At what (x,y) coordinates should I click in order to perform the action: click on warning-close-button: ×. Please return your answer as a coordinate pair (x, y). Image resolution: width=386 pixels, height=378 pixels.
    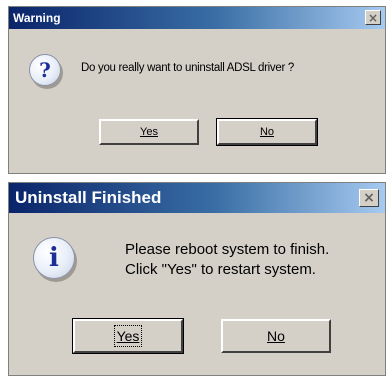
    Looking at the image, I should click on (373, 17).